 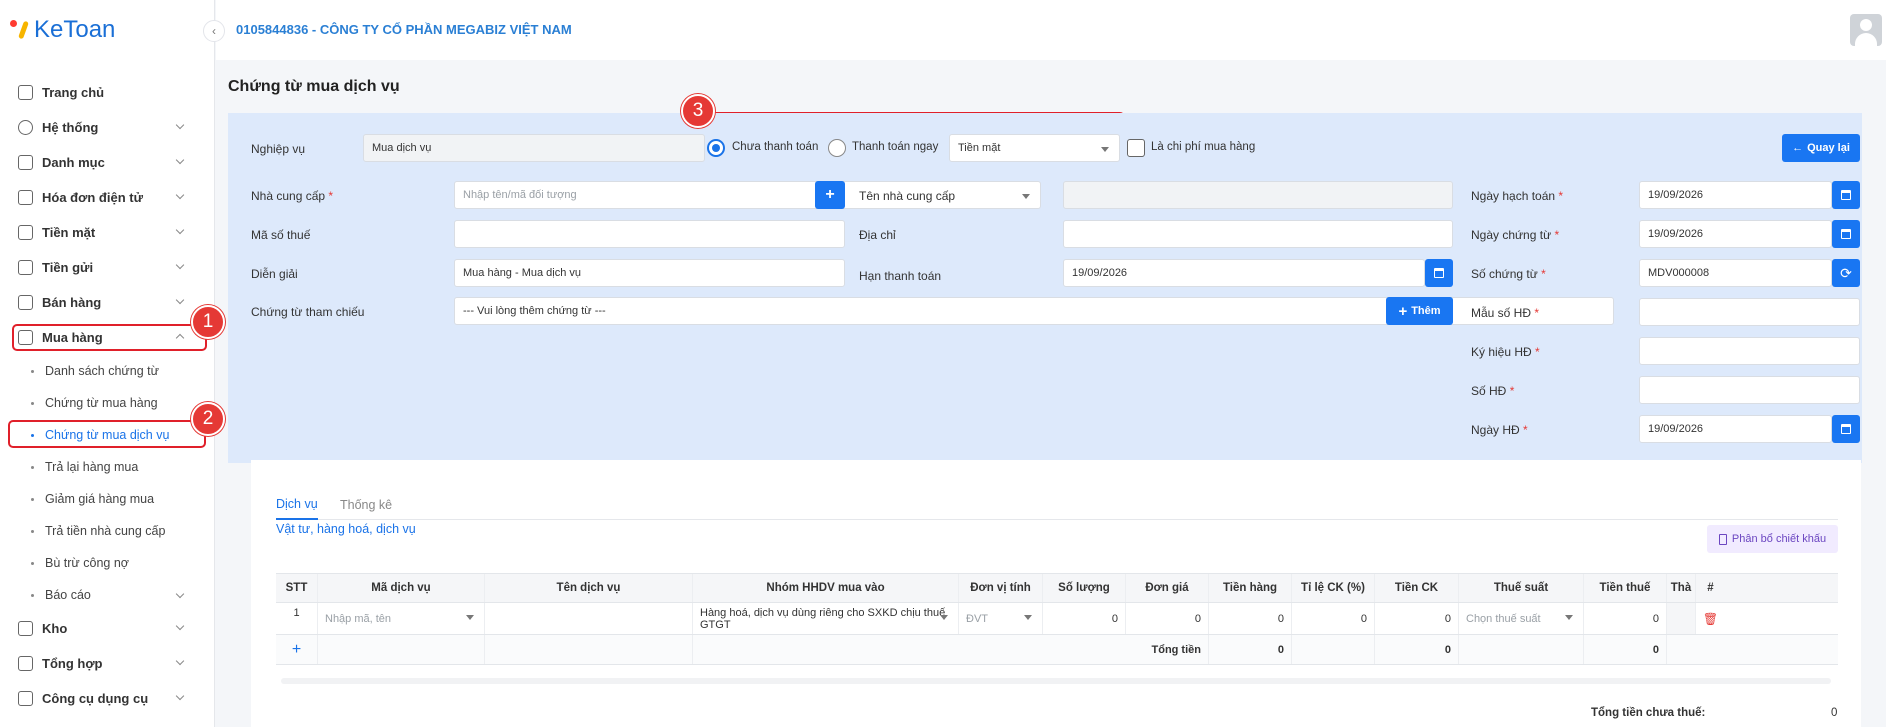 I want to click on chevron-down-icon, so click(x=180, y=230).